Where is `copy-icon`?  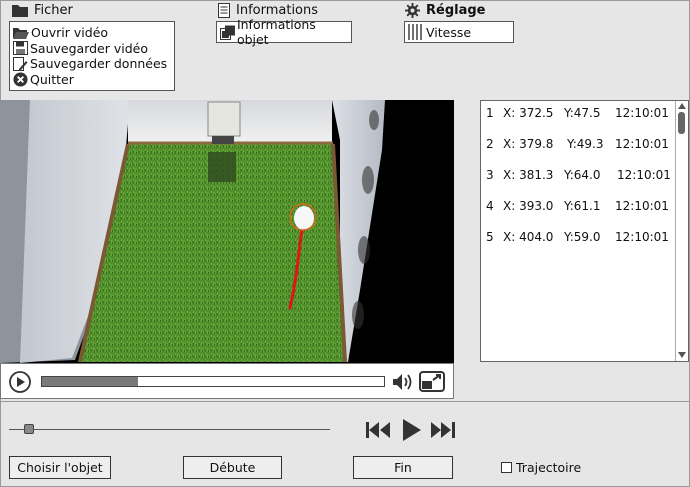
copy-icon is located at coordinates (227, 32).